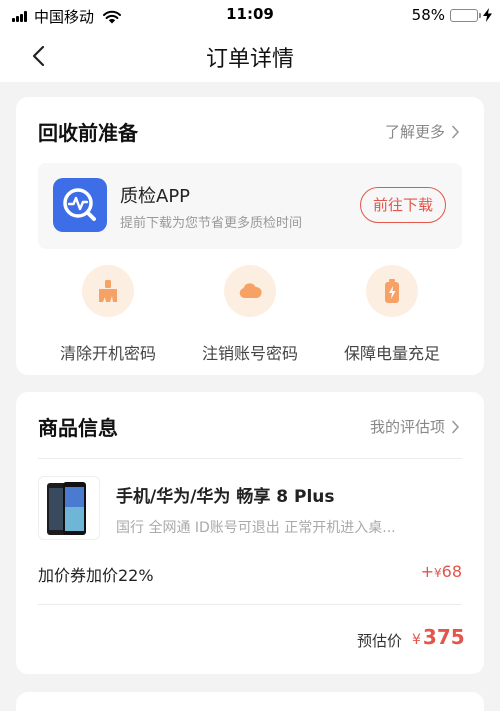  I want to click on battery-icon, so click(465, 15).